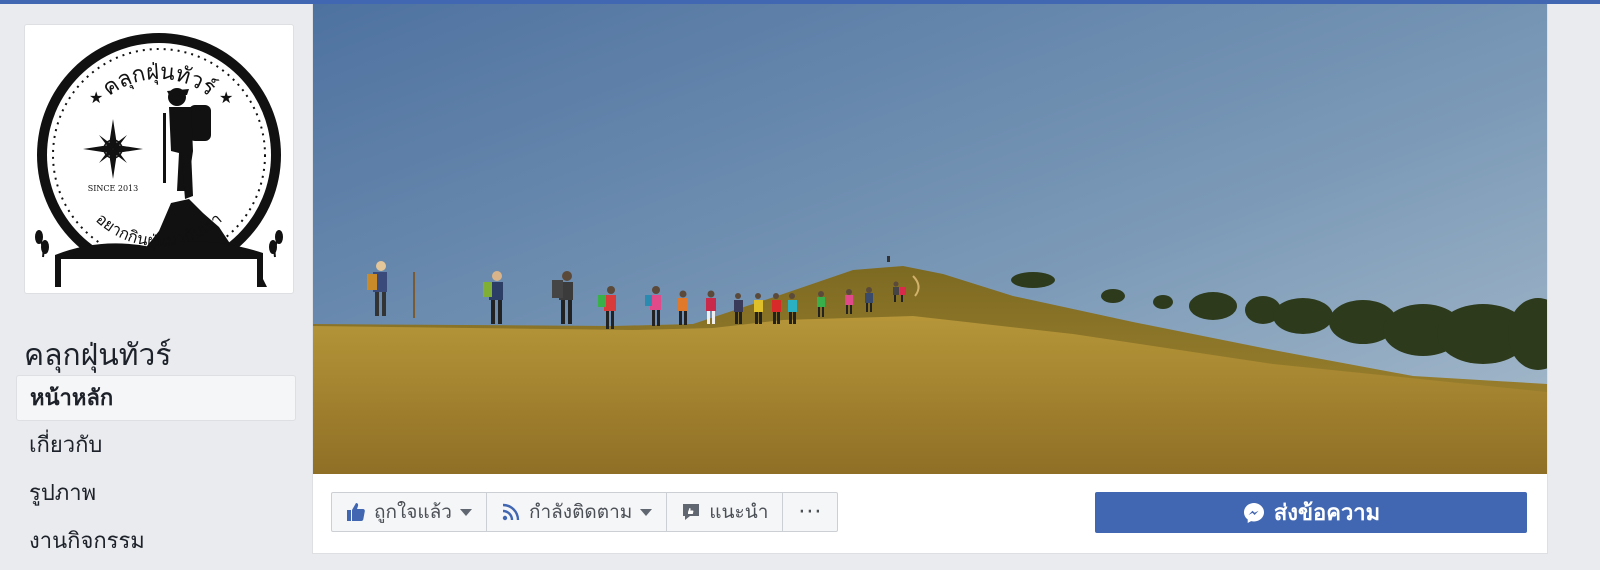  What do you see at coordinates (356, 512) in the screenshot?
I see `thumbs-up-icon` at bounding box center [356, 512].